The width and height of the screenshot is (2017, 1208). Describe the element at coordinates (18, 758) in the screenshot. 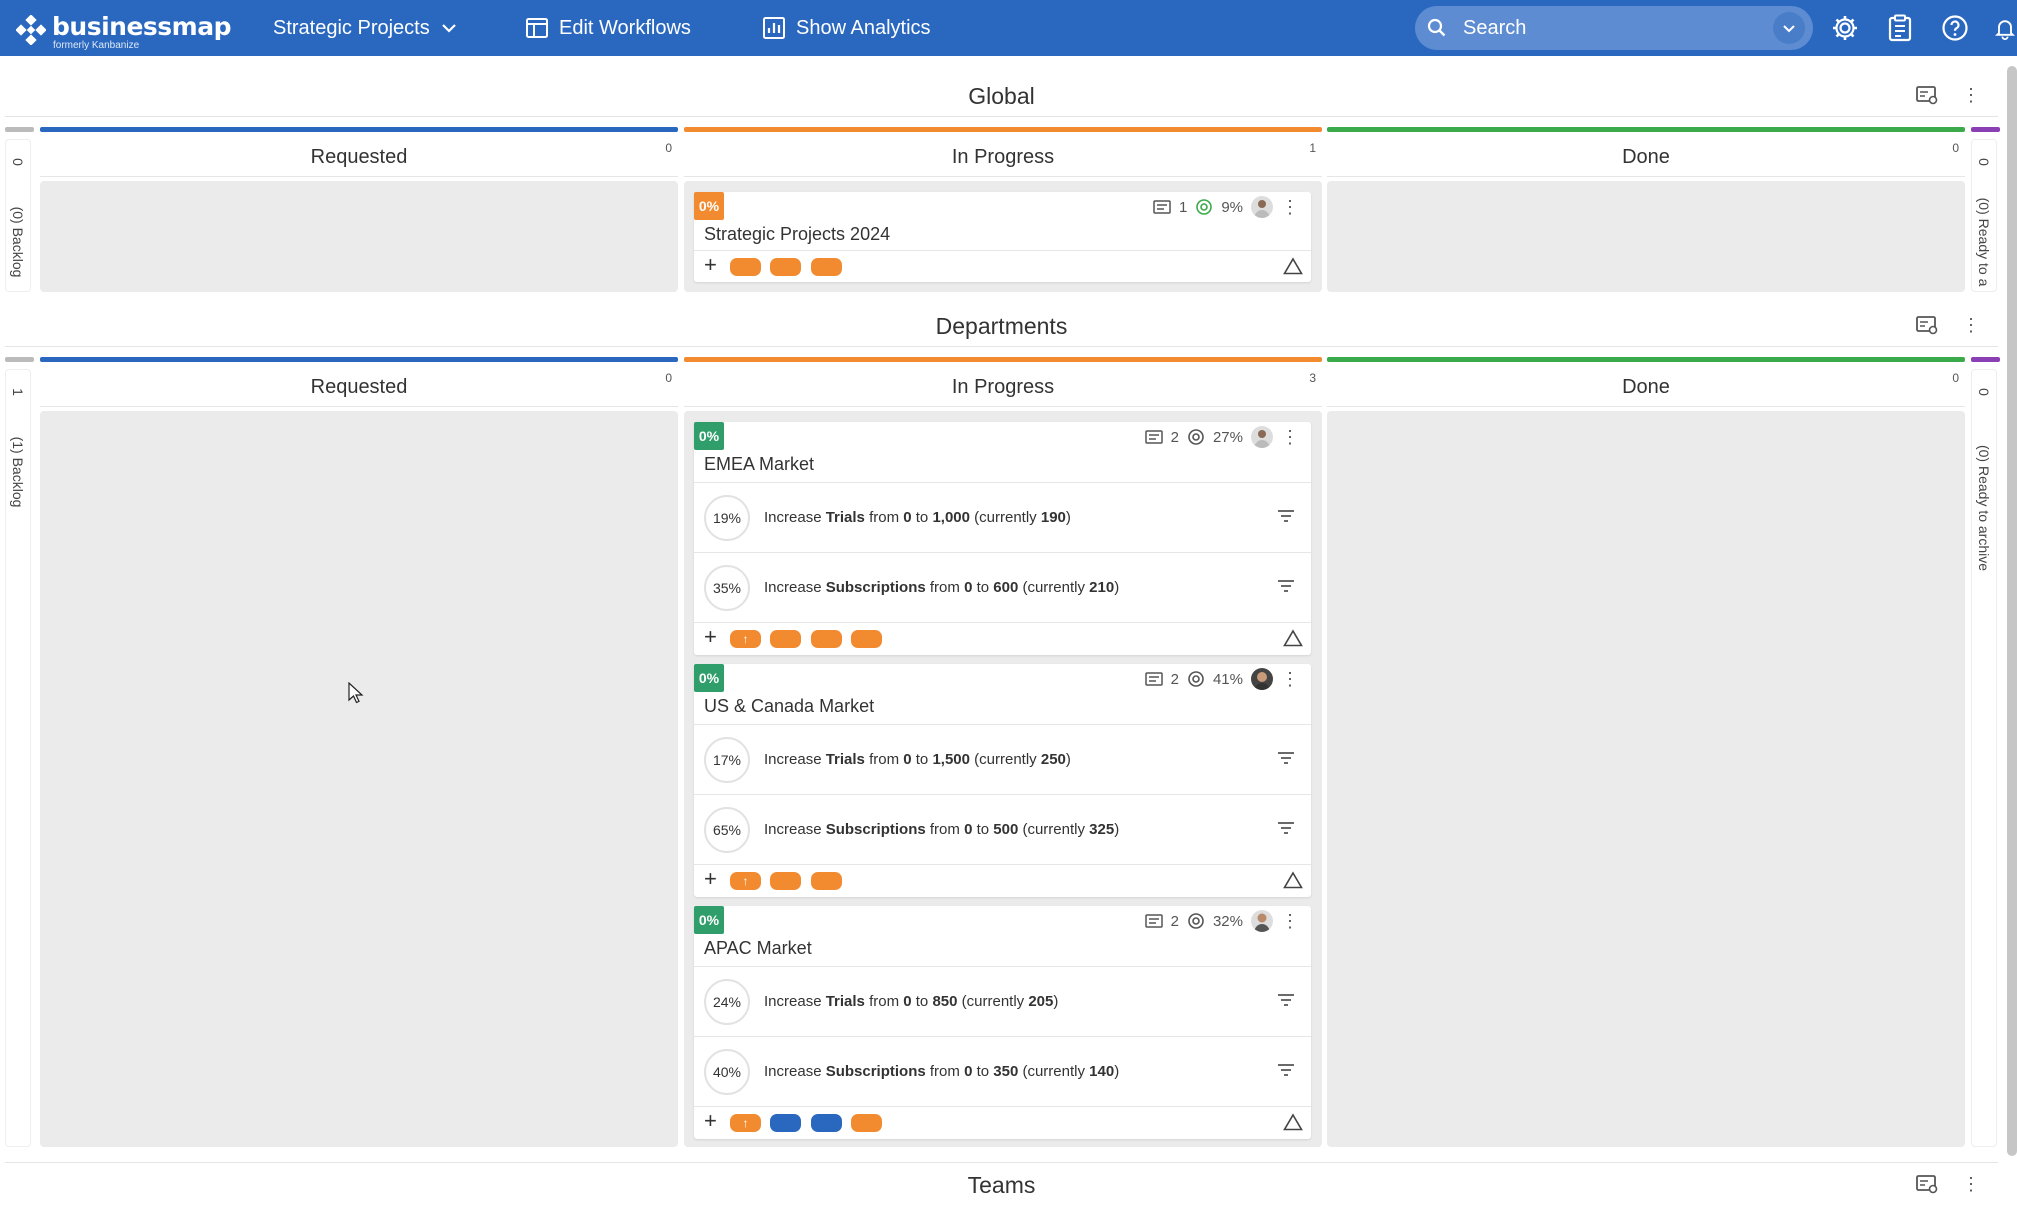

I see `backlog-collapsed-column: 1 (1) Backlog` at that location.